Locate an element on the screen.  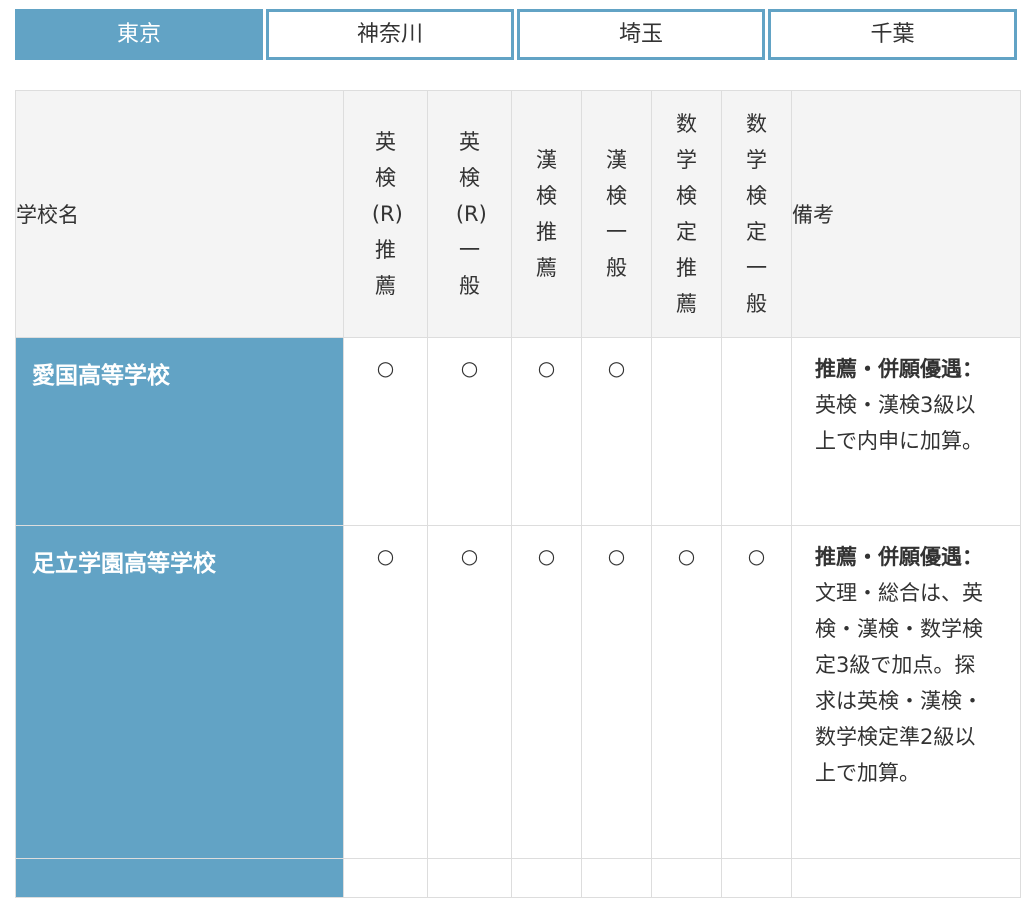
region-tabs: 東京 神奈川 埼玉 千葉 is located at coordinates (516, 34).